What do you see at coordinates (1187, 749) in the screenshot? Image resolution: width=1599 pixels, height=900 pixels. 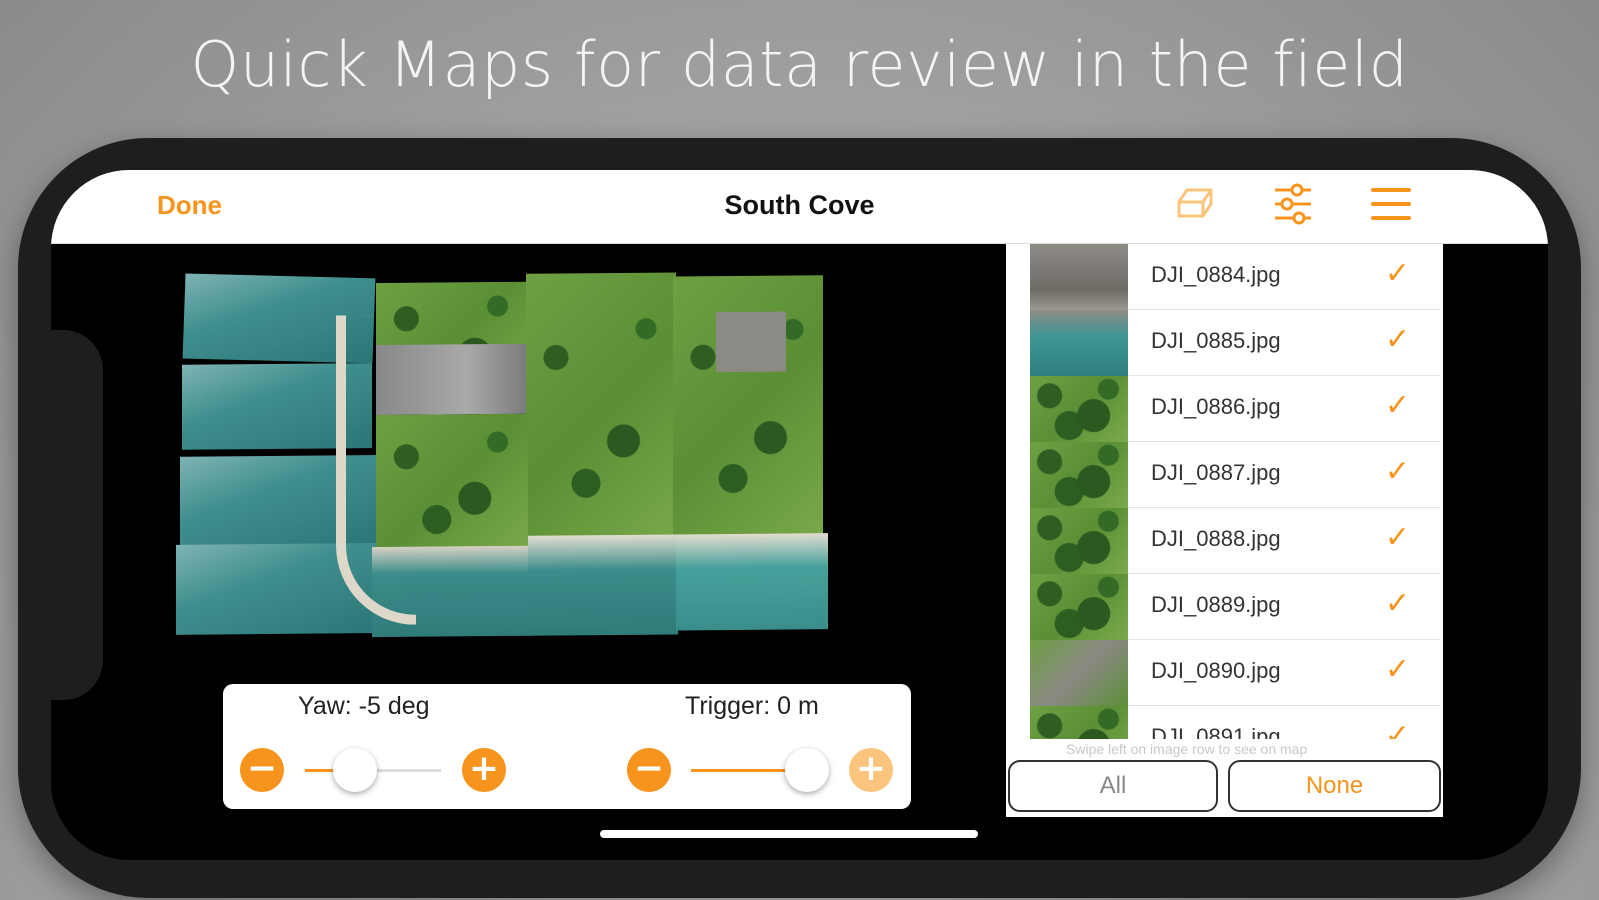 I see `swipe-hint: Swipe left on image row to see on map` at bounding box center [1187, 749].